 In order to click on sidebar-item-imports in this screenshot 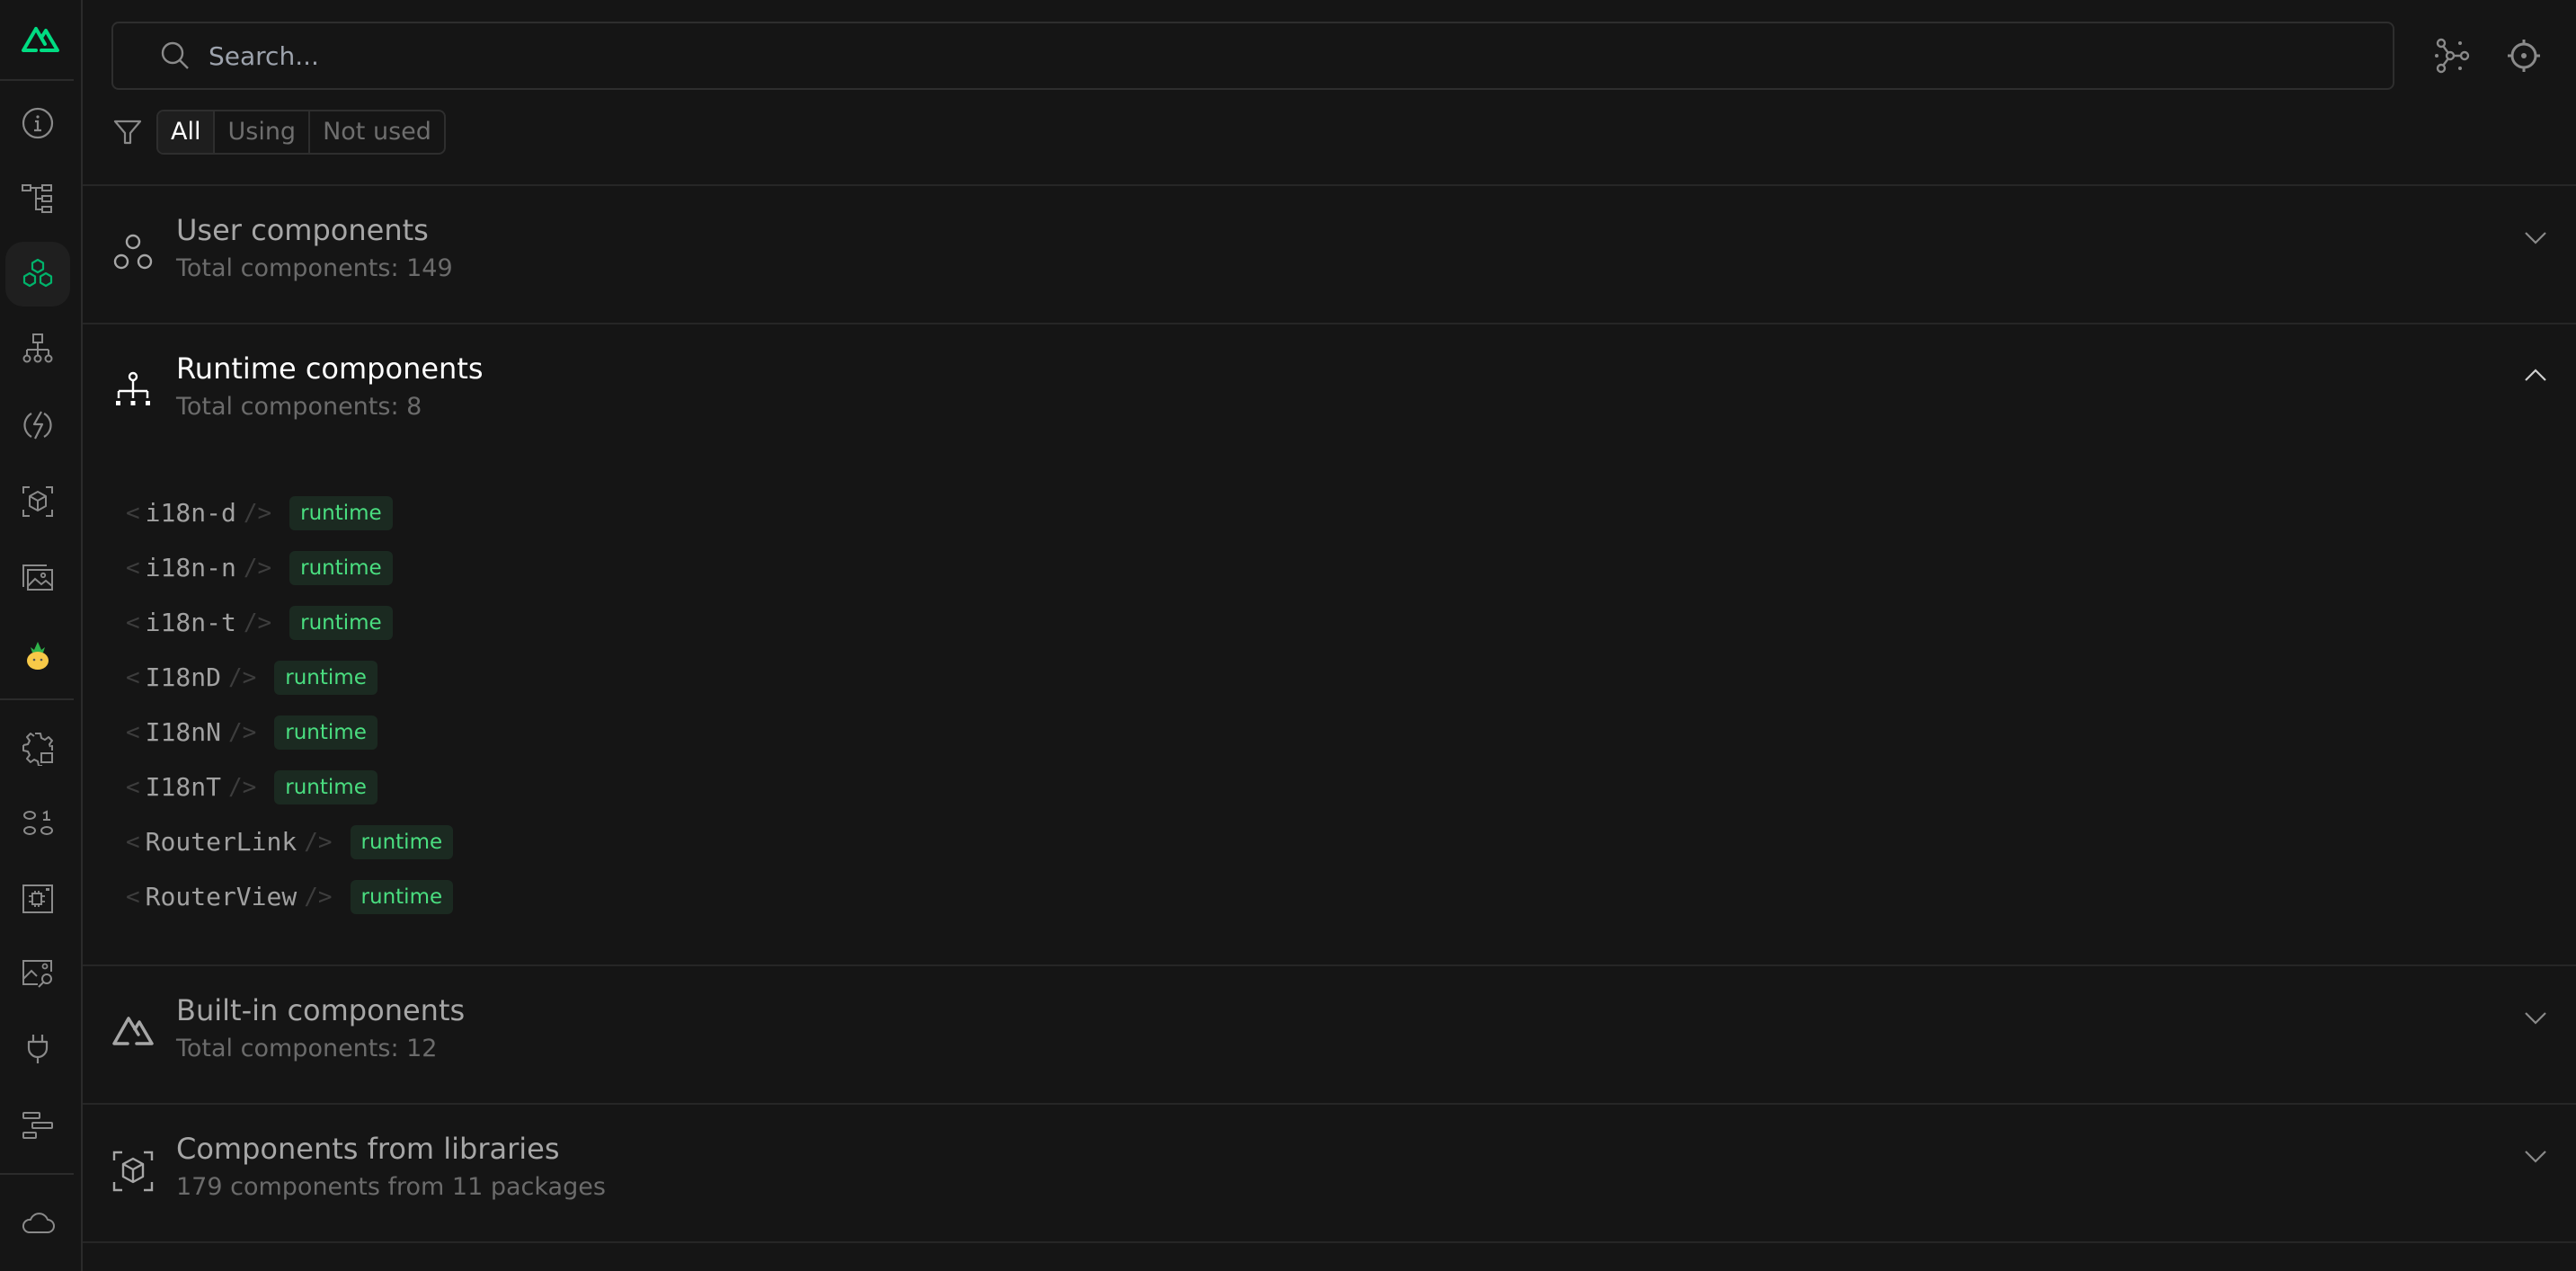, I will do `click(37, 349)`.